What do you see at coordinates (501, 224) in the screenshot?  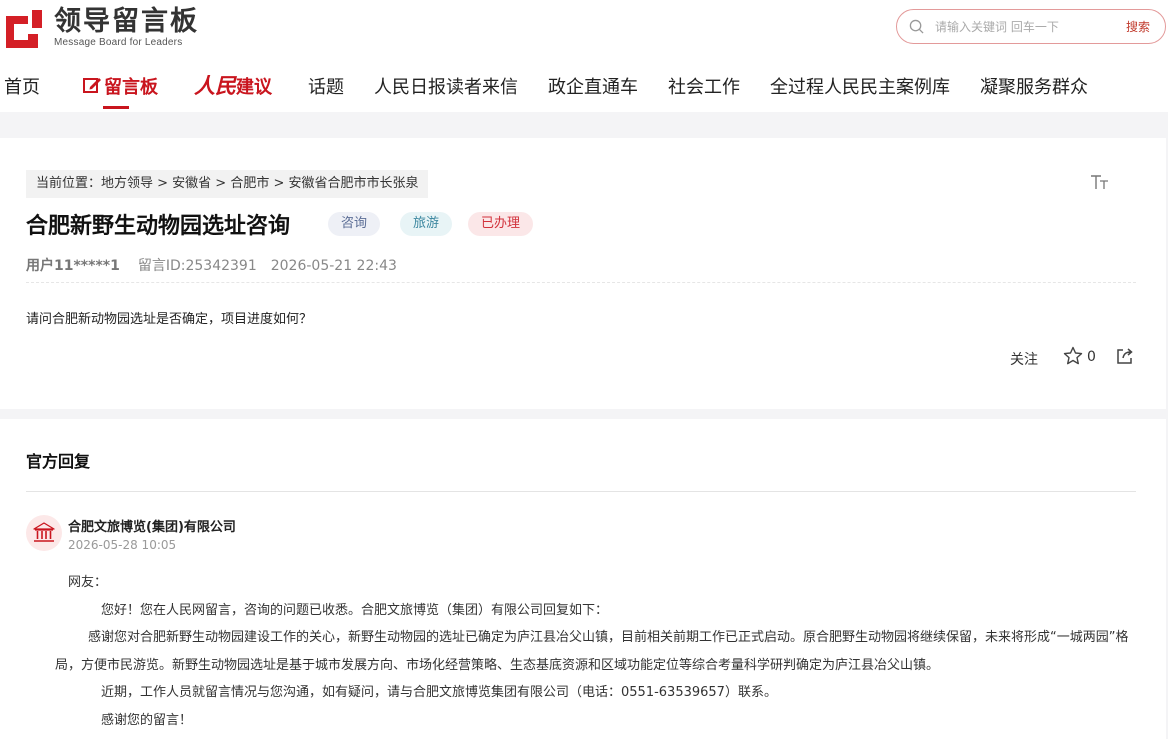 I see `status-badge: 已办理` at bounding box center [501, 224].